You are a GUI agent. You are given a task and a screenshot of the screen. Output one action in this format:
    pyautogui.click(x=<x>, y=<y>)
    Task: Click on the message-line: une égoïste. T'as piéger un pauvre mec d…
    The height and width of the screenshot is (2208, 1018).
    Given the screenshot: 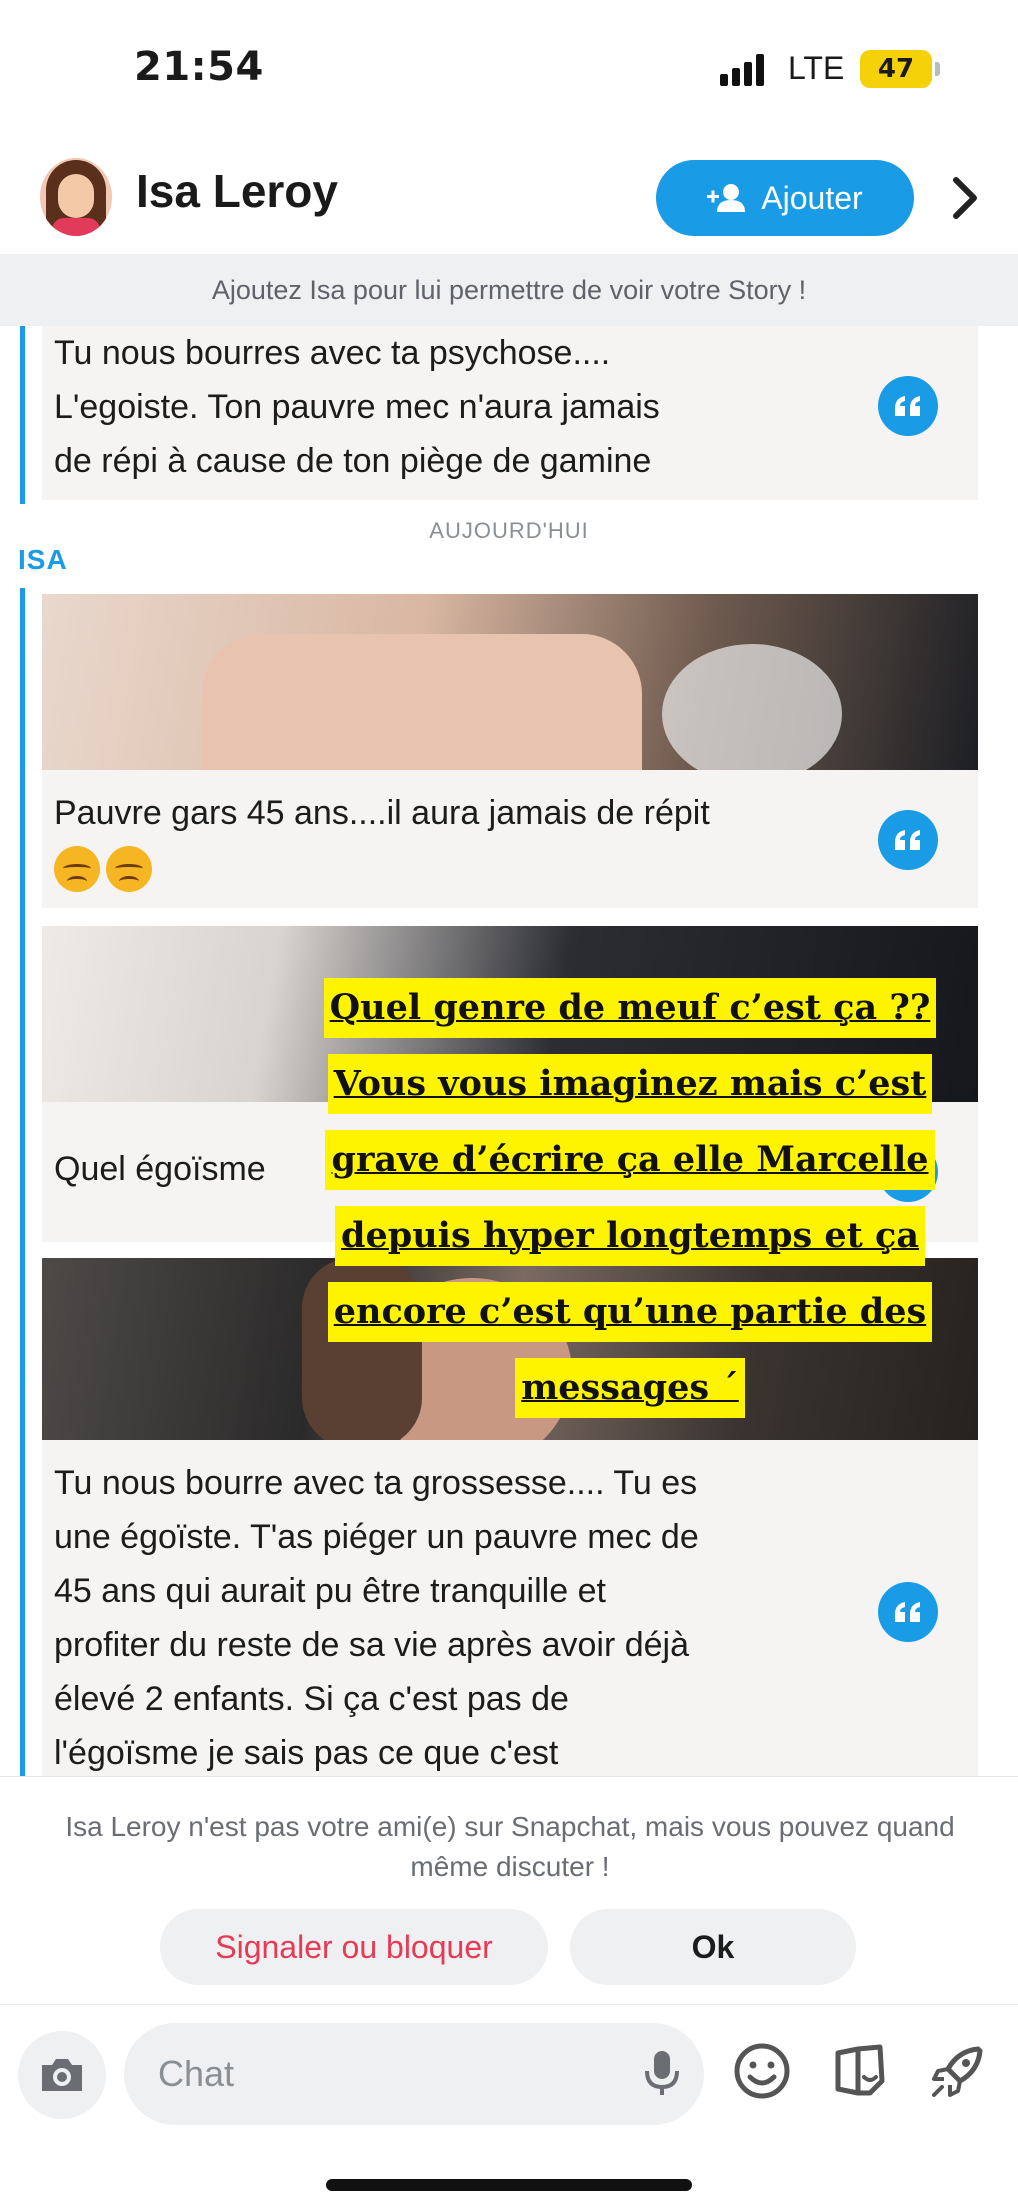 What is the action you would take?
    pyautogui.click(x=376, y=1537)
    